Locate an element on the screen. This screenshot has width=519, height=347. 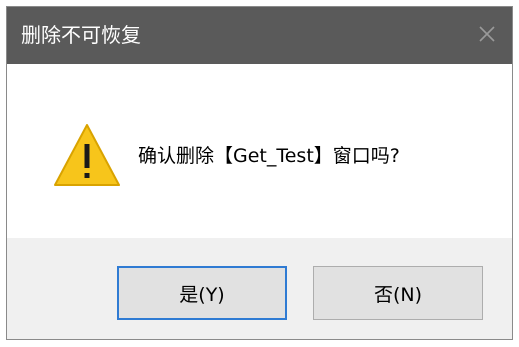
close-icon-glyph is located at coordinates (487, 34).